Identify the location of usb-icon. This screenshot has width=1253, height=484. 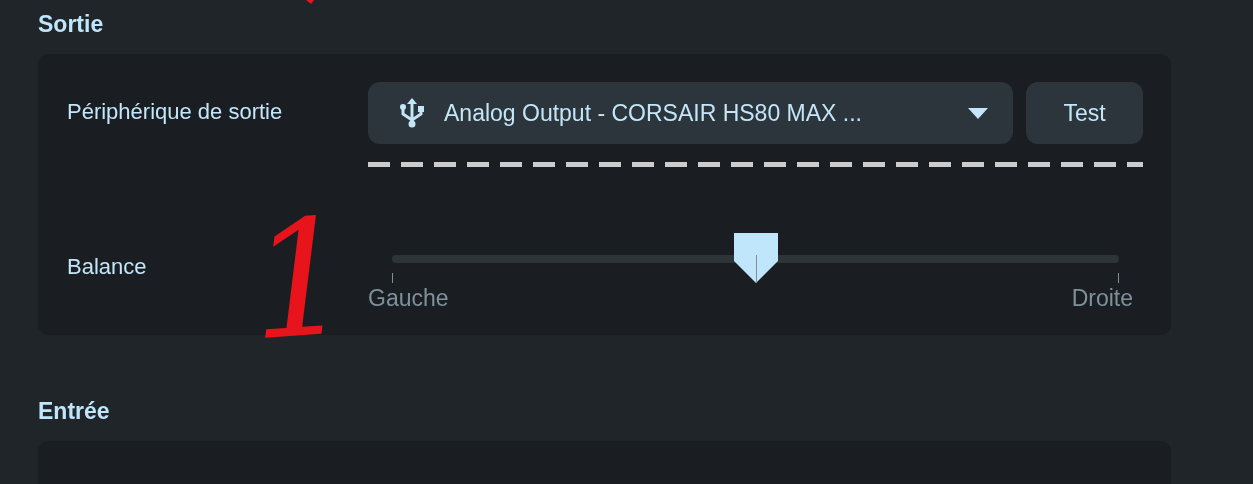
(412, 113).